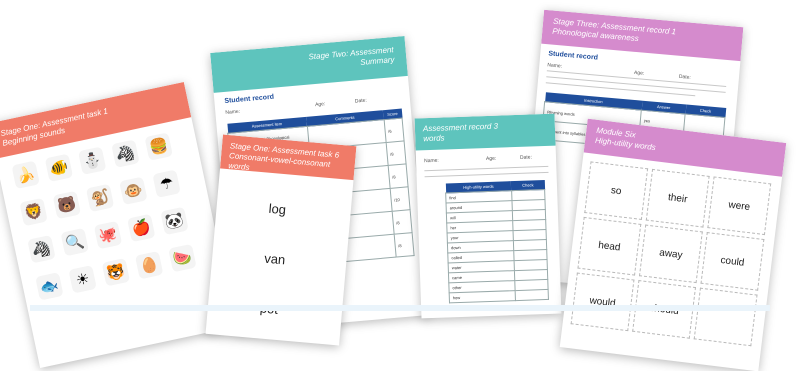 This screenshot has height=371, width=800. I want to click on monkey-picture: 🐵, so click(133, 191).